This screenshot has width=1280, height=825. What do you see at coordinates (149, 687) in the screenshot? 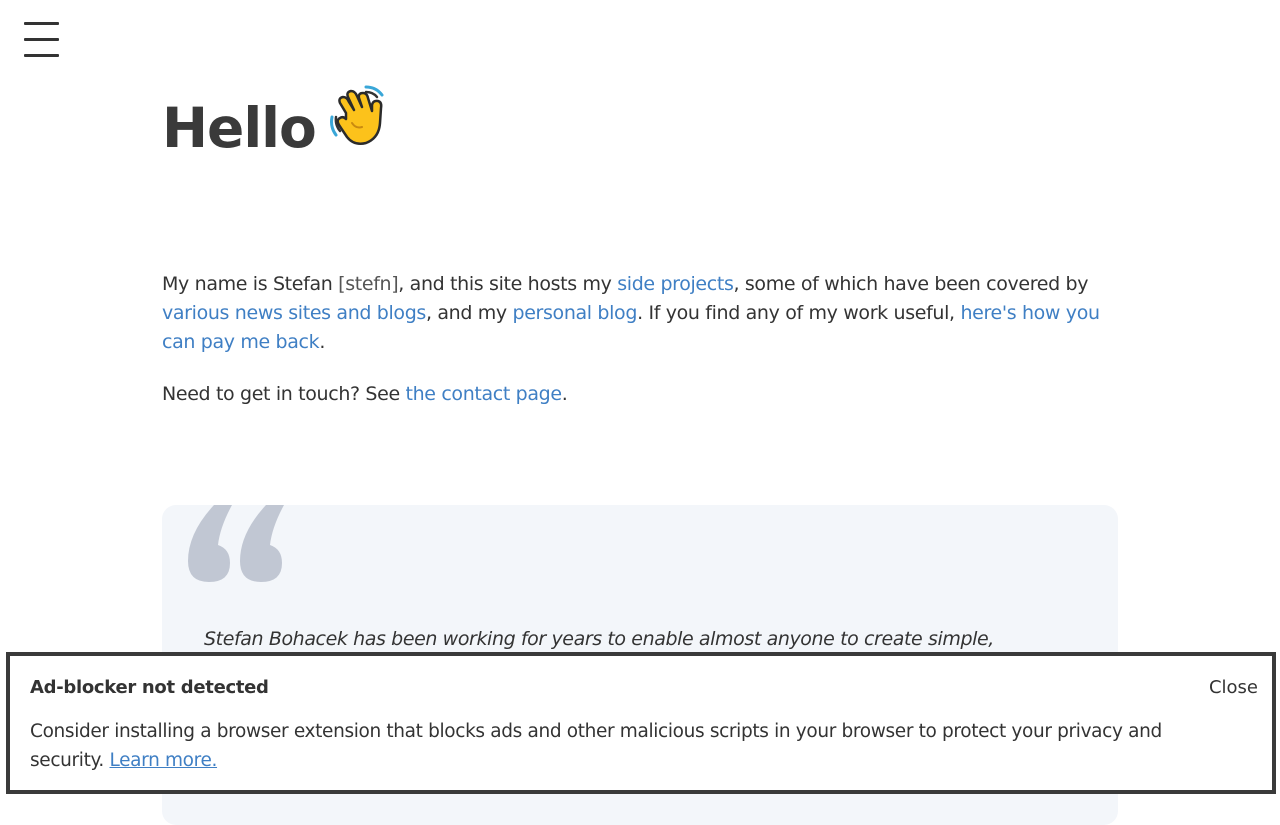
I see `notice-title: Ad-blocker not detected` at bounding box center [149, 687].